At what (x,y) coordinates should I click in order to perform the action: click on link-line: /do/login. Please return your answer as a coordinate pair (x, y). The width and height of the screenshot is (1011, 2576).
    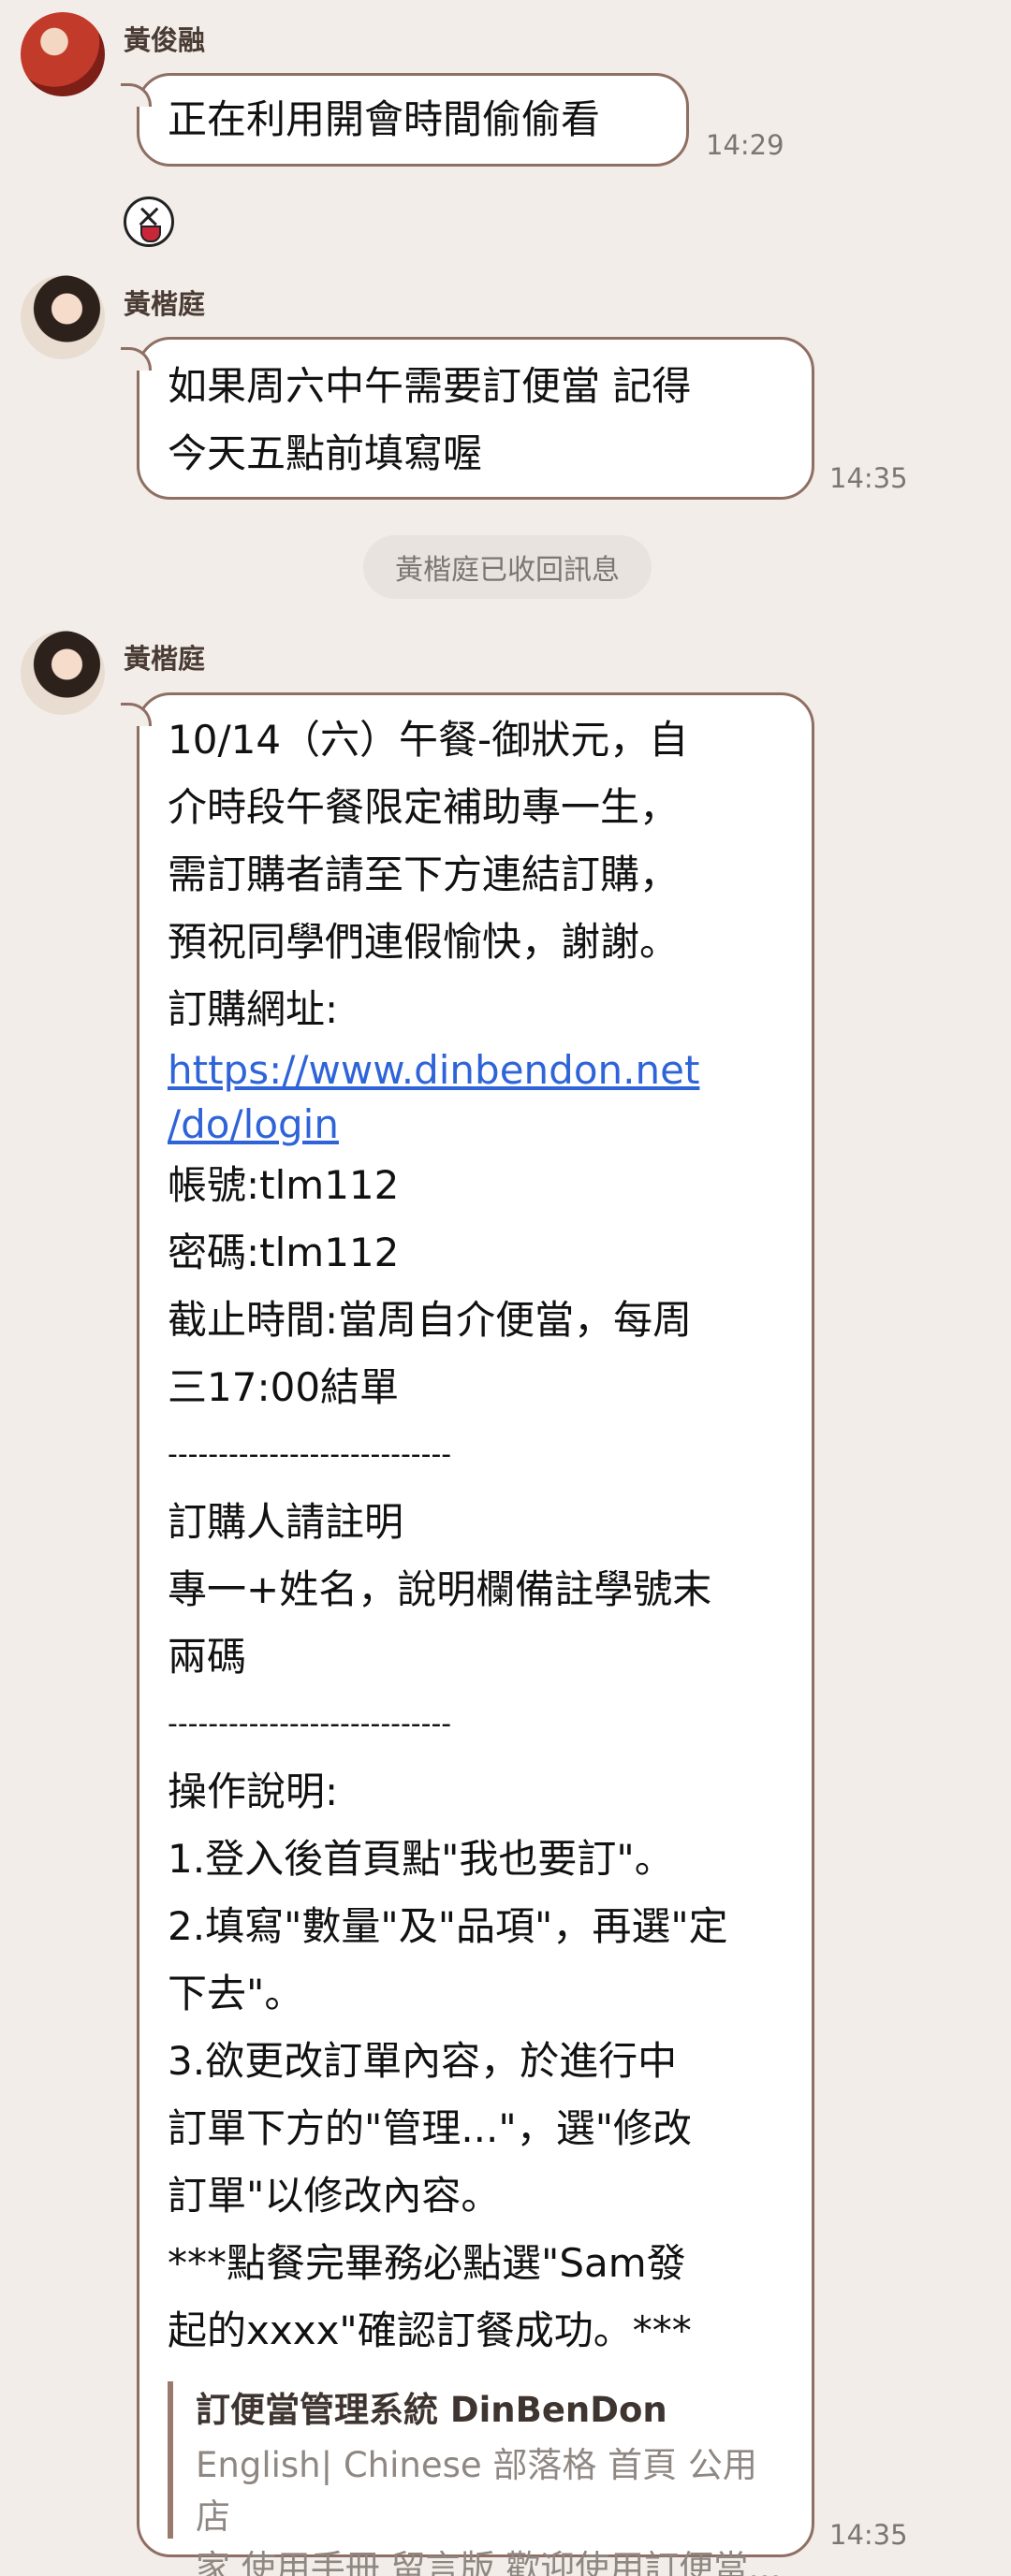
    Looking at the image, I should click on (253, 1124).